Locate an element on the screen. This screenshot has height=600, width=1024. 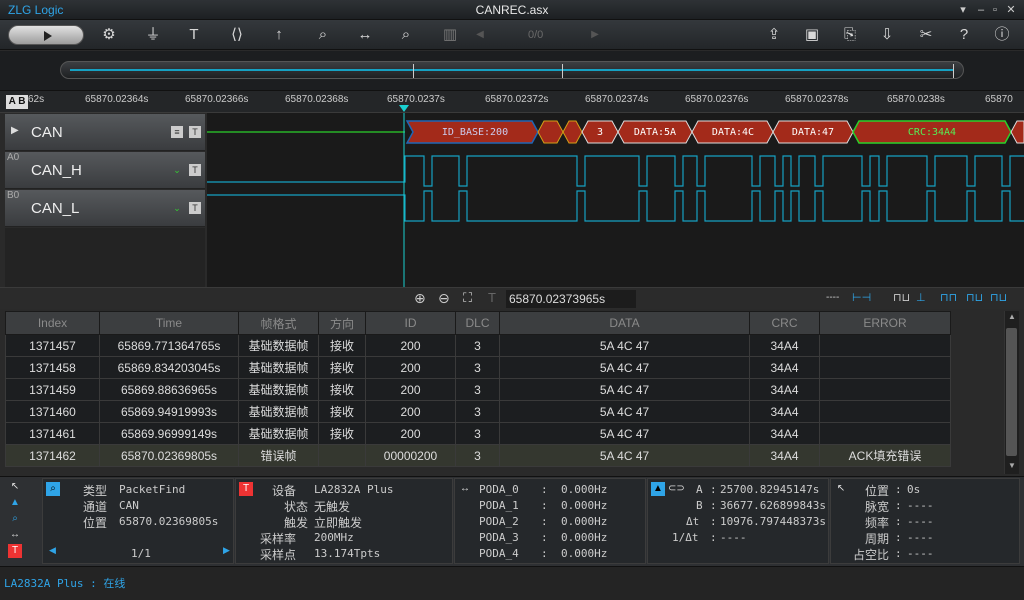
help-icon: ? is located at coordinates (964, 35).